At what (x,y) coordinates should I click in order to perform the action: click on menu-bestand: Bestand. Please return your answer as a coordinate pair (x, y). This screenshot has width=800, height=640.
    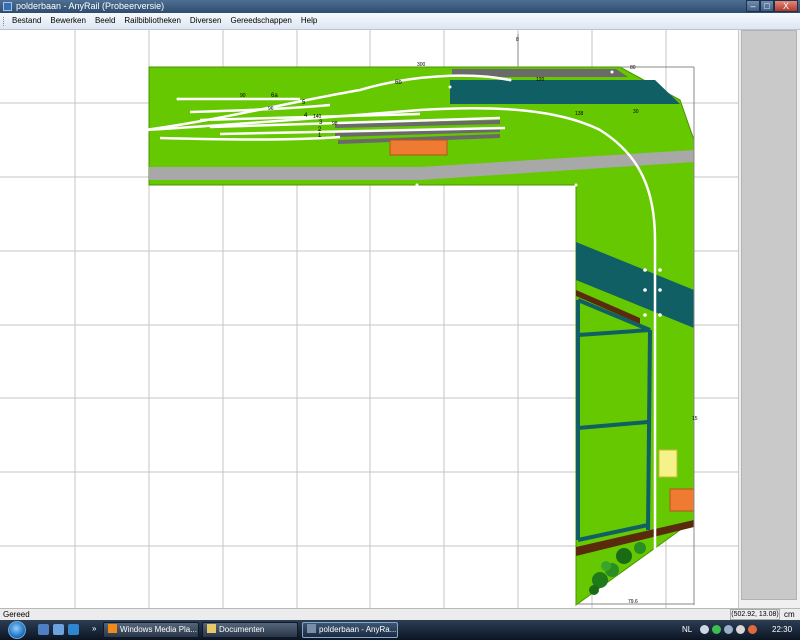
    Looking at the image, I should click on (27, 20).